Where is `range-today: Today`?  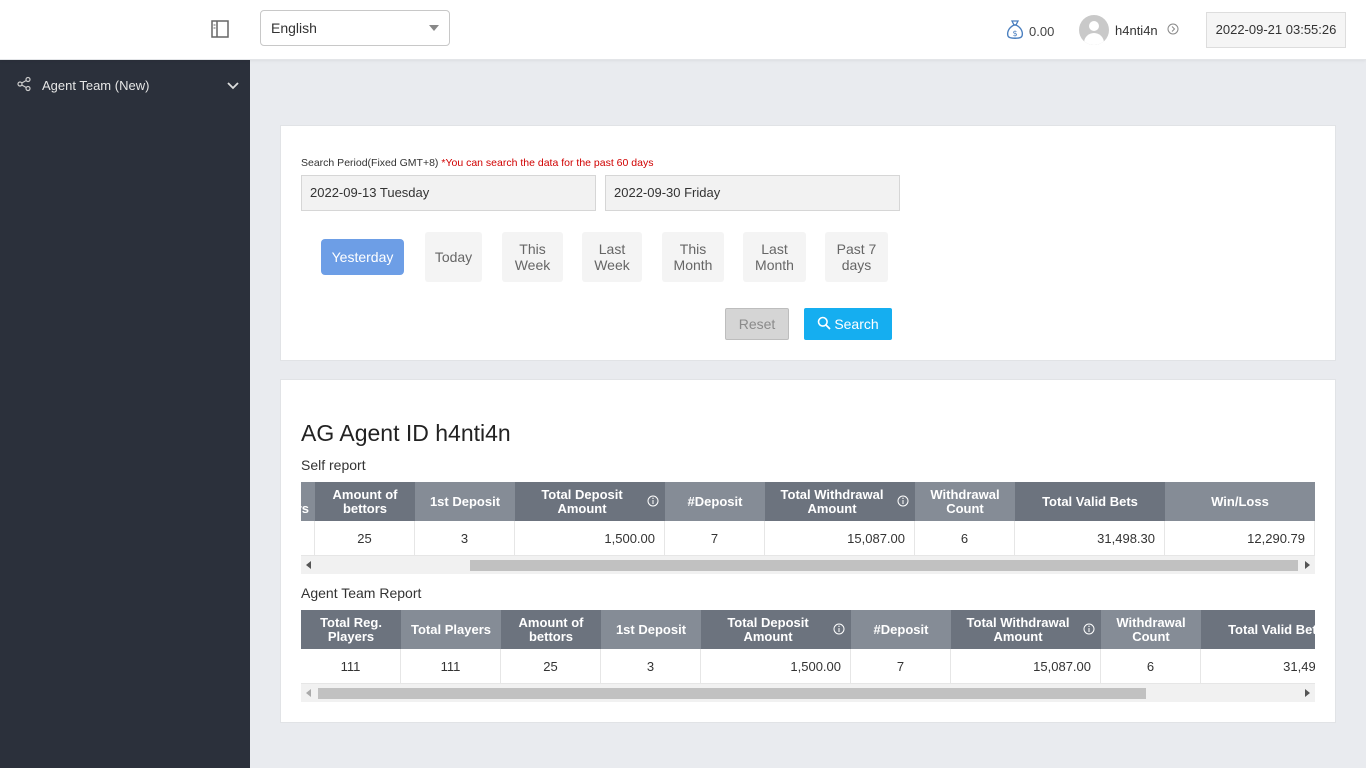
range-today: Today is located at coordinates (453, 257).